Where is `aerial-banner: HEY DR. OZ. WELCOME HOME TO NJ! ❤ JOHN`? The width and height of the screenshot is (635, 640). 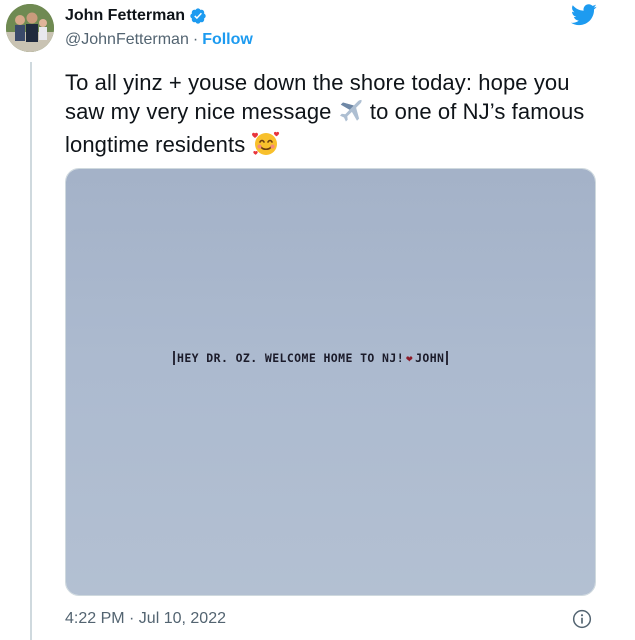 aerial-banner: HEY DR. OZ. WELCOME HOME TO NJ! ❤ JOHN is located at coordinates (310, 358).